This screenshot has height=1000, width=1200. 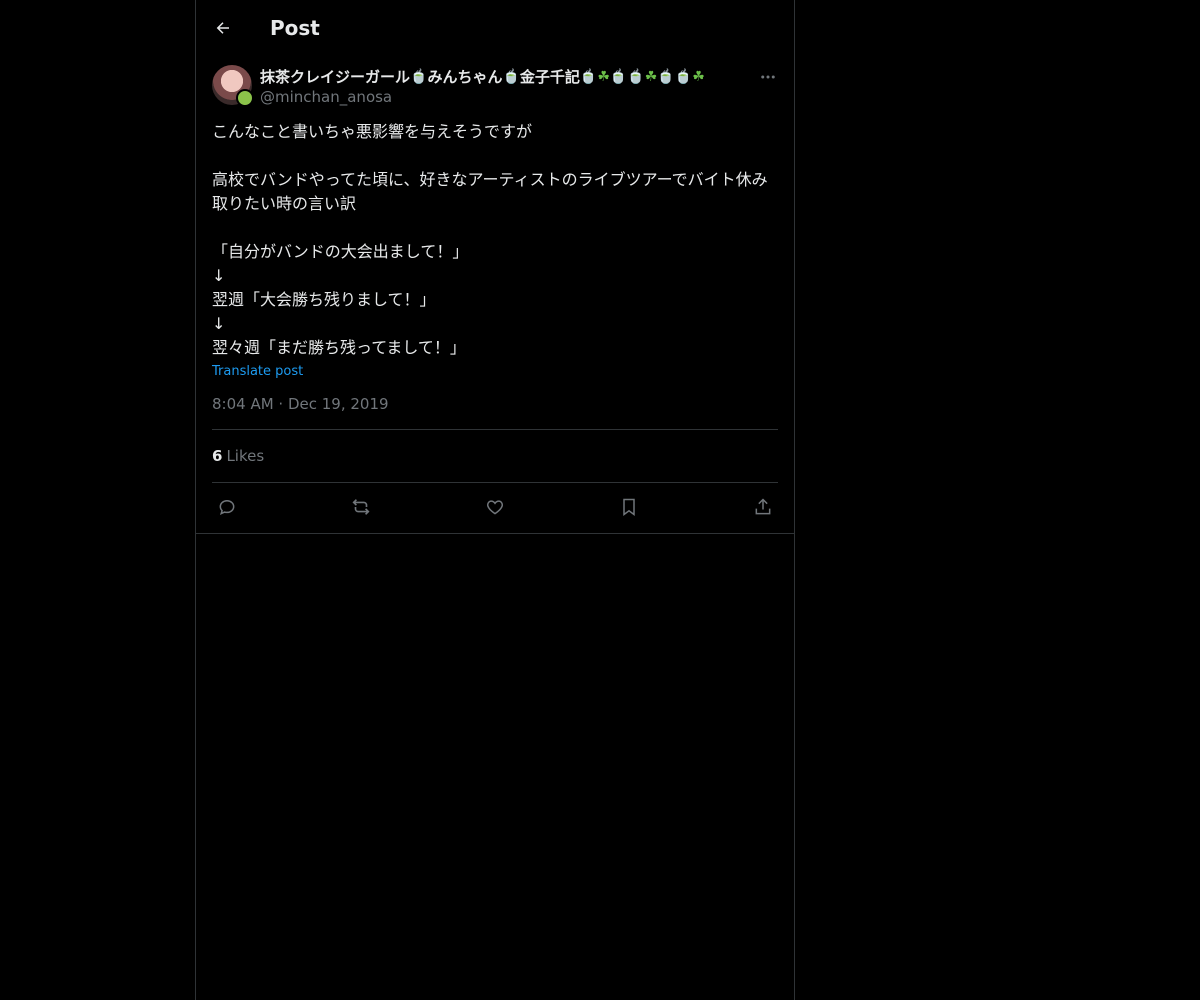 I want to click on header: Post, so click(x=495, y=27).